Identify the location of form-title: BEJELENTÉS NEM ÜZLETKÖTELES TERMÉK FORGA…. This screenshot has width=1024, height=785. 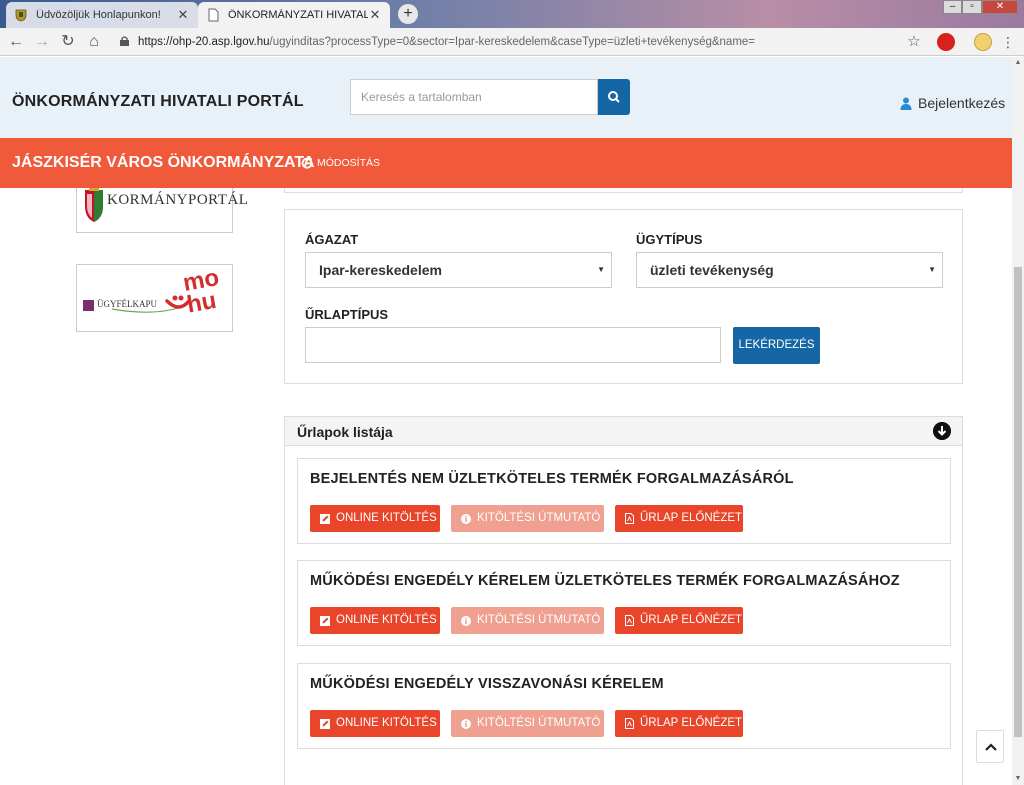
(552, 479).